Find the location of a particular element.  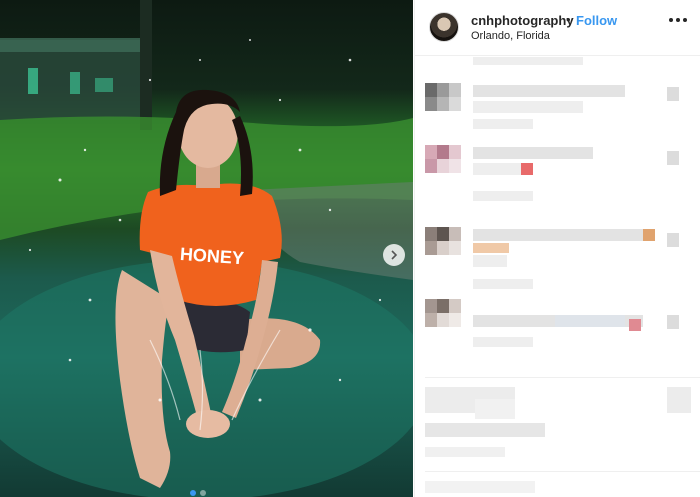

profile-avatar is located at coordinates (444, 27).